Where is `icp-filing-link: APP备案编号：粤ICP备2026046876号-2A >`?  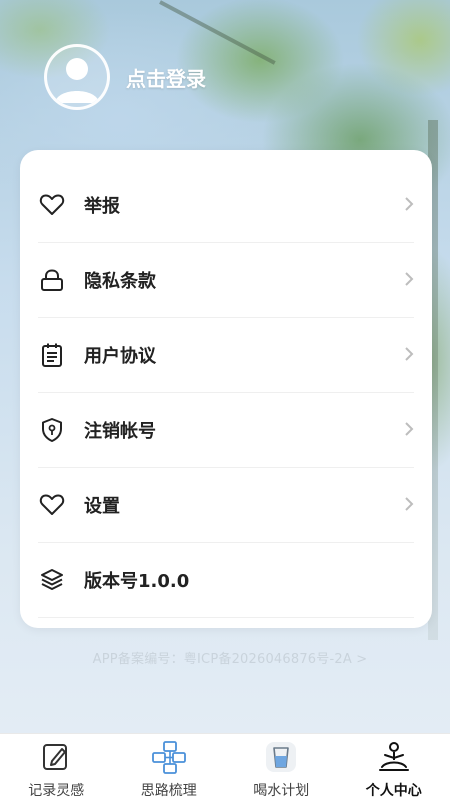
icp-filing-link: APP备案编号：粤ICP备2026046876号-2A > is located at coordinates (225, 657).